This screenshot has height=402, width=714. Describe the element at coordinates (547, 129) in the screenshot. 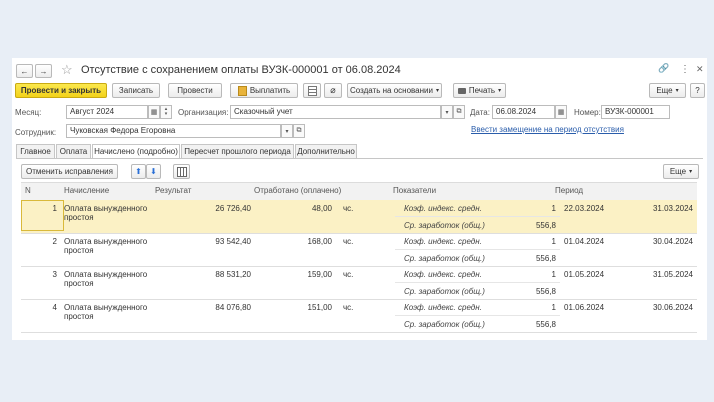

I see `substitution-link: Ввести замещение на период отсутствия` at that location.